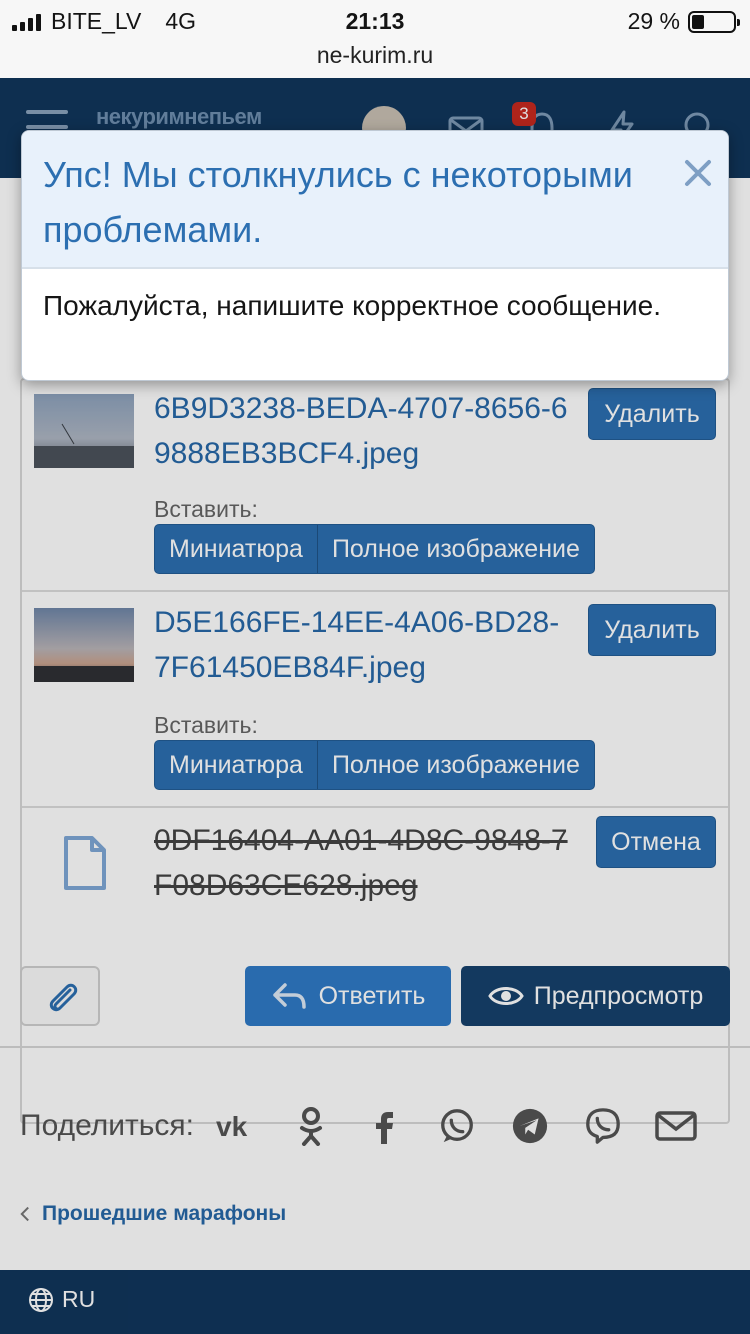 The image size is (750, 1334). I want to click on battery-status: 29 %, so click(683, 21).